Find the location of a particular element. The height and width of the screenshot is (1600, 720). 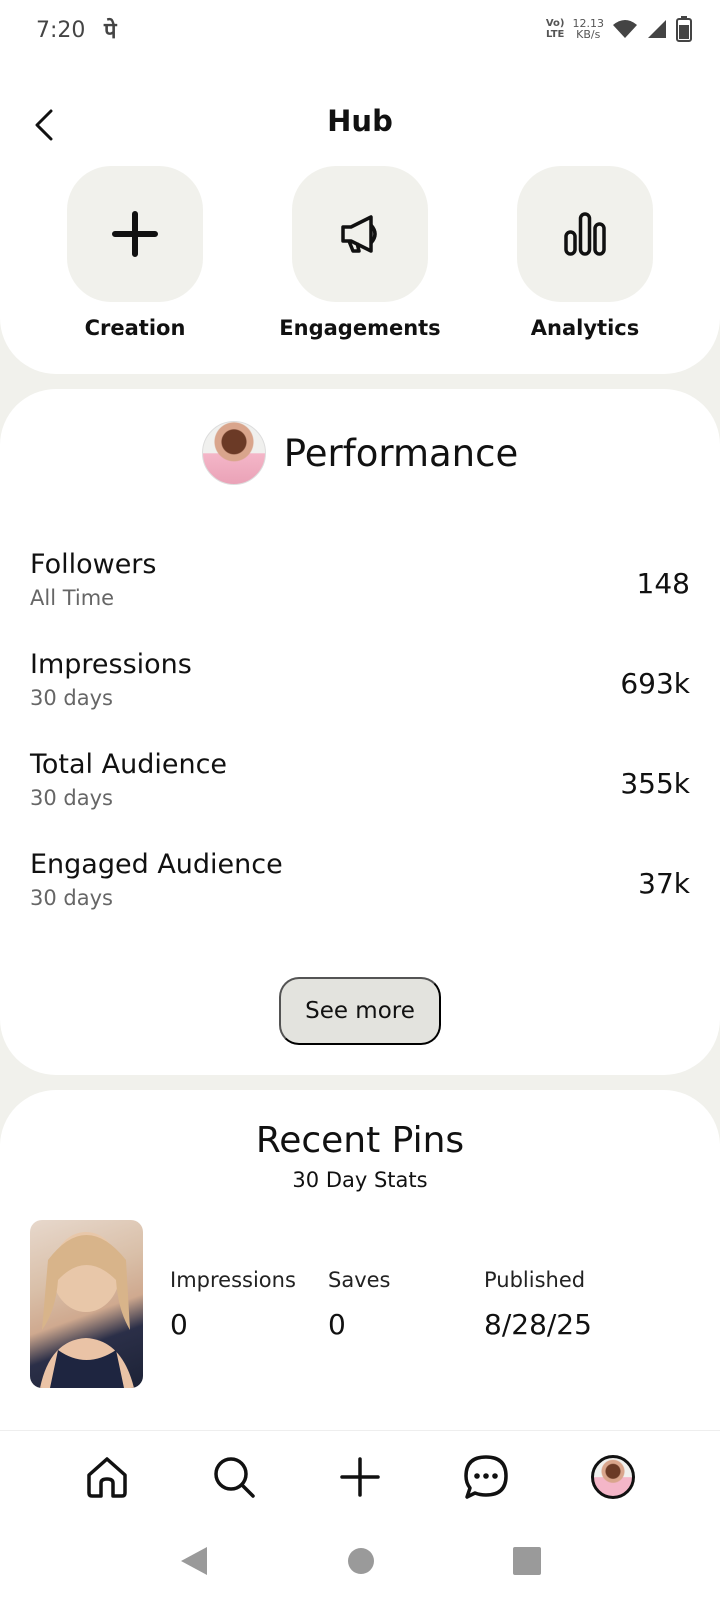

analytics-tile: Analytics is located at coordinates (585, 253).